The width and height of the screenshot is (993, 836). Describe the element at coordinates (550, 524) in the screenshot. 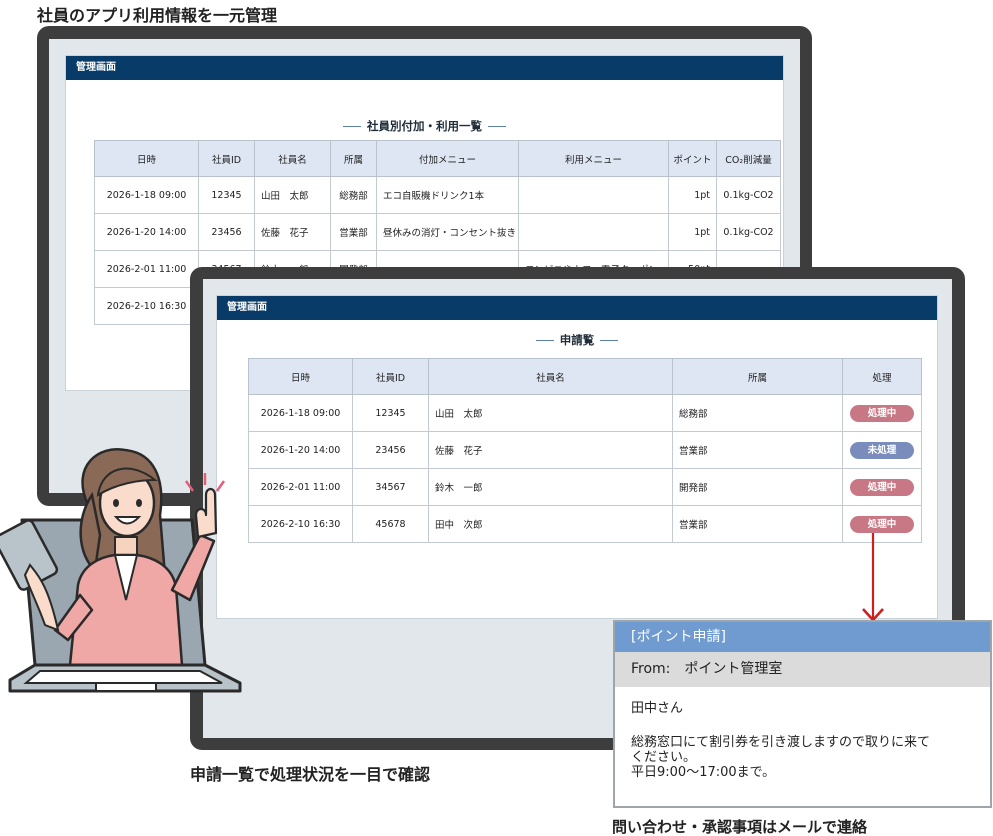

I see `cell-employee-name: 田中 次郎` at that location.